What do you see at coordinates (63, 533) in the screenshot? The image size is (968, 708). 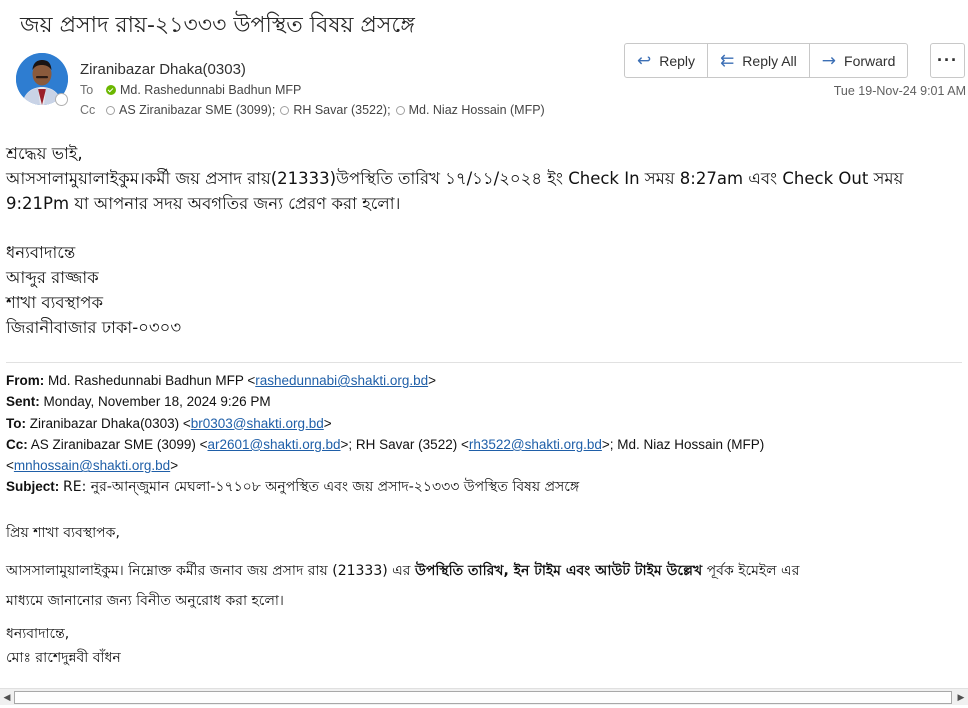 I see `quoted-greeting: প্রিয় শাখা ব্যবস্থাপক,` at bounding box center [63, 533].